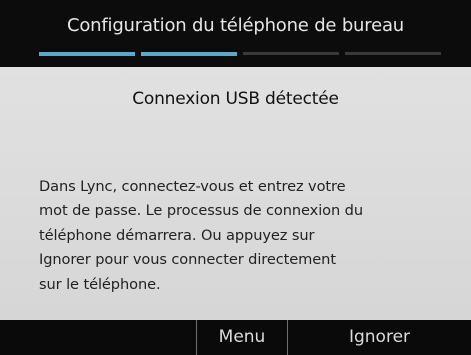  I want to click on softkey-bar: Menu Ignorer, so click(235, 337).